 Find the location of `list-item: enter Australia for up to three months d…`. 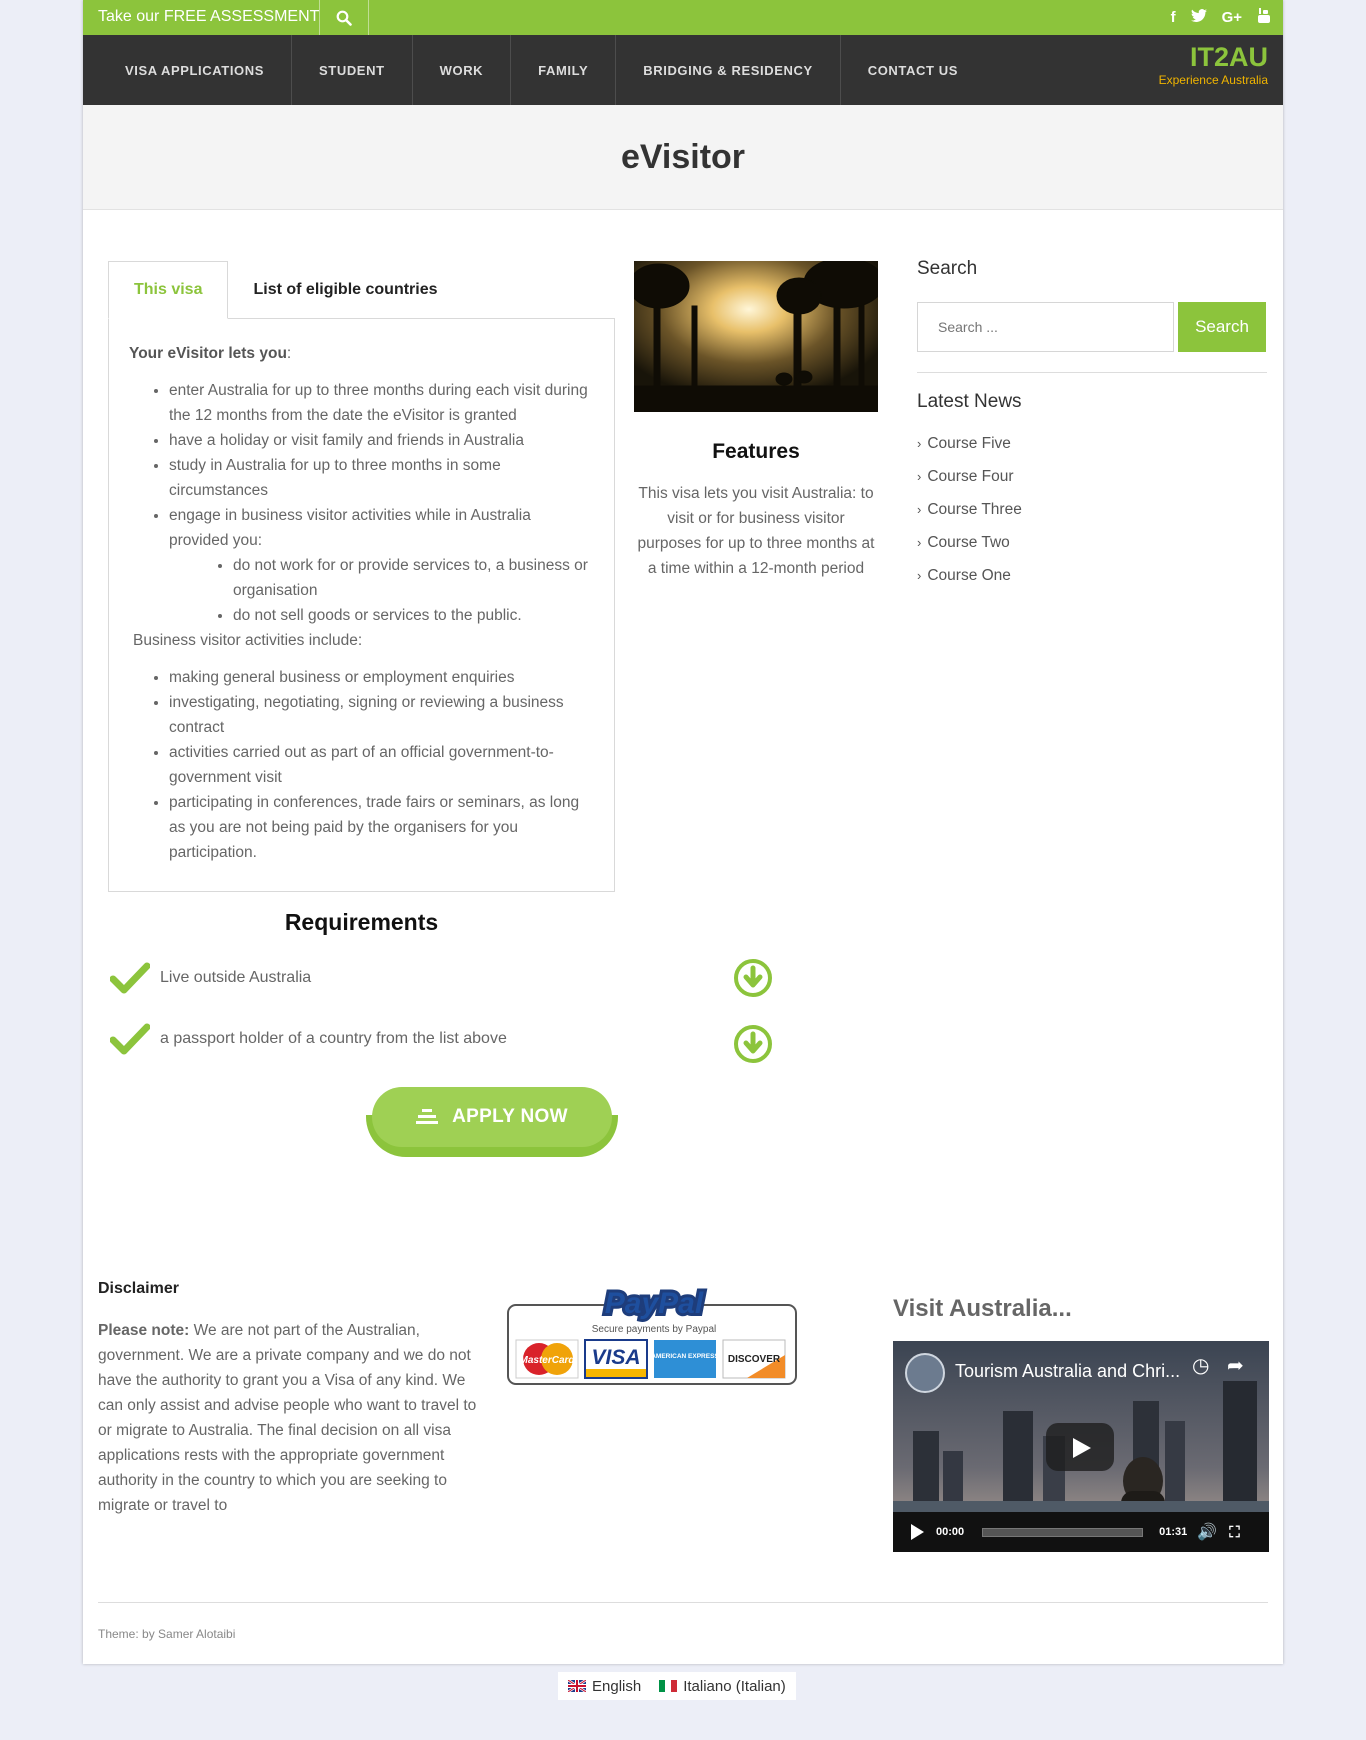

list-item: enter Australia for up to three months d… is located at coordinates (381, 403).